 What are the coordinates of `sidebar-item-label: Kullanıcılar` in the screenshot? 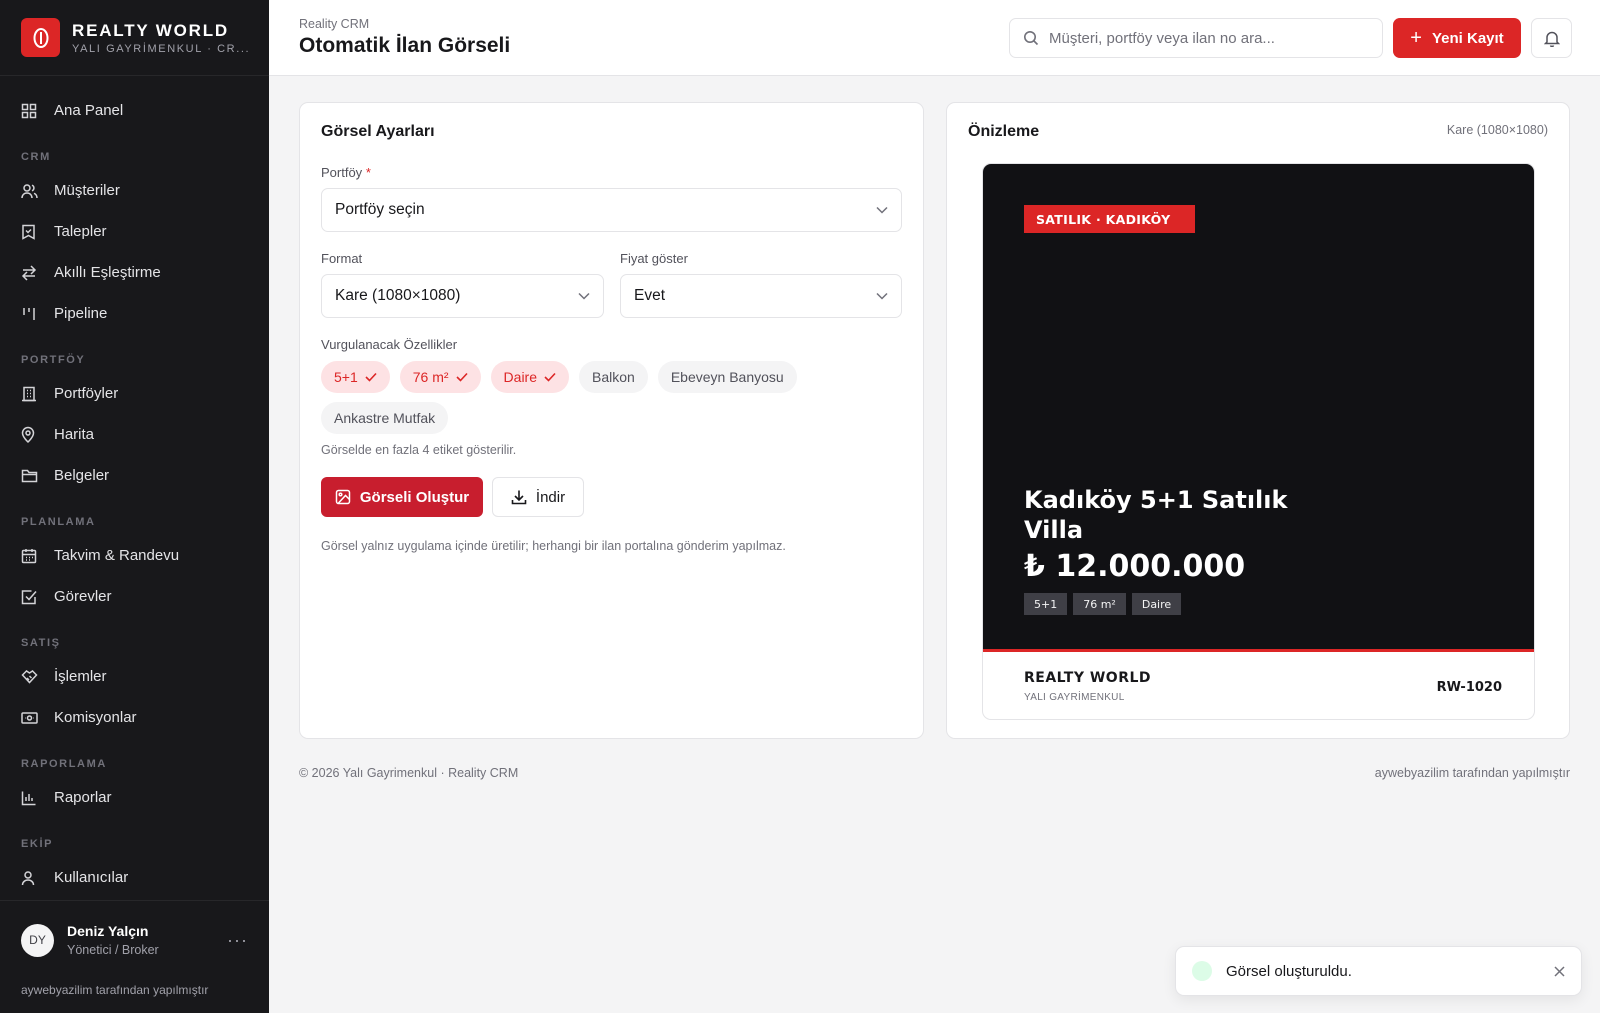 It's located at (91, 877).